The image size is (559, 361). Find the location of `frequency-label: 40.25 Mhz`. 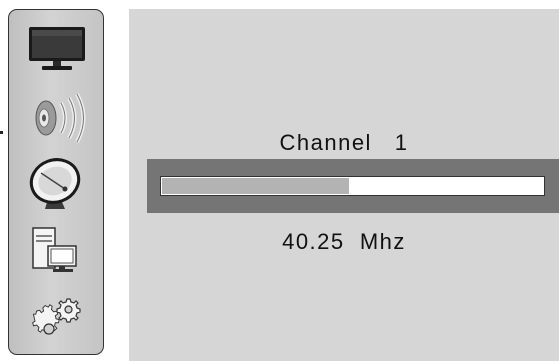

frequency-label: 40.25 Mhz is located at coordinates (344, 241).